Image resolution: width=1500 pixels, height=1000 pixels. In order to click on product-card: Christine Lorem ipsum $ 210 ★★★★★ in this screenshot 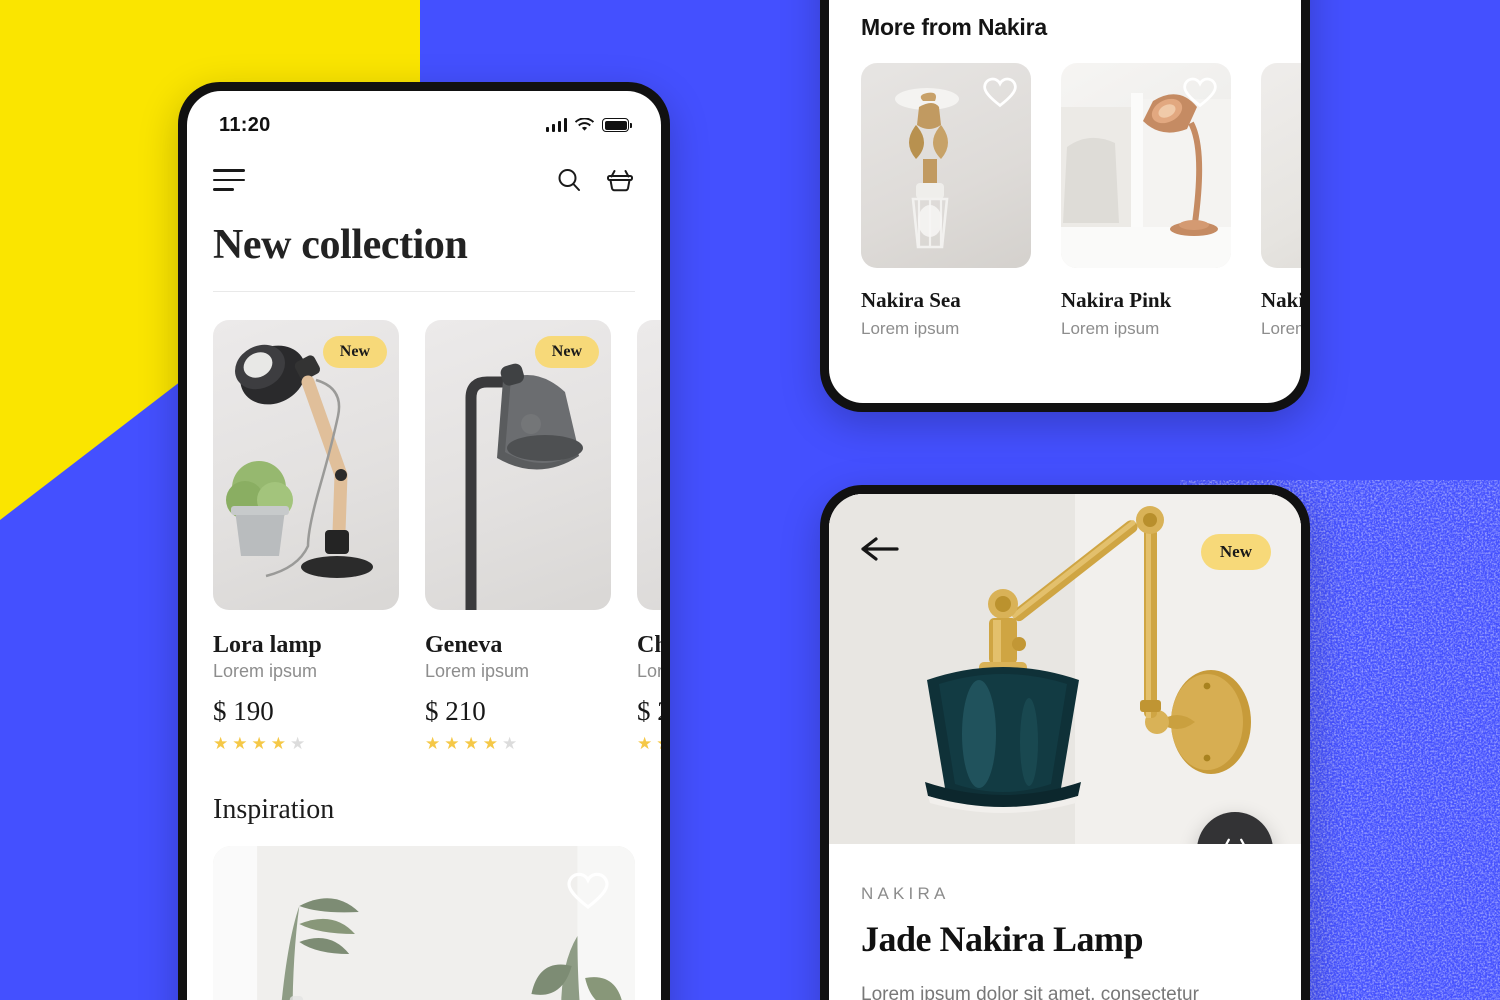, I will do `click(649, 536)`.